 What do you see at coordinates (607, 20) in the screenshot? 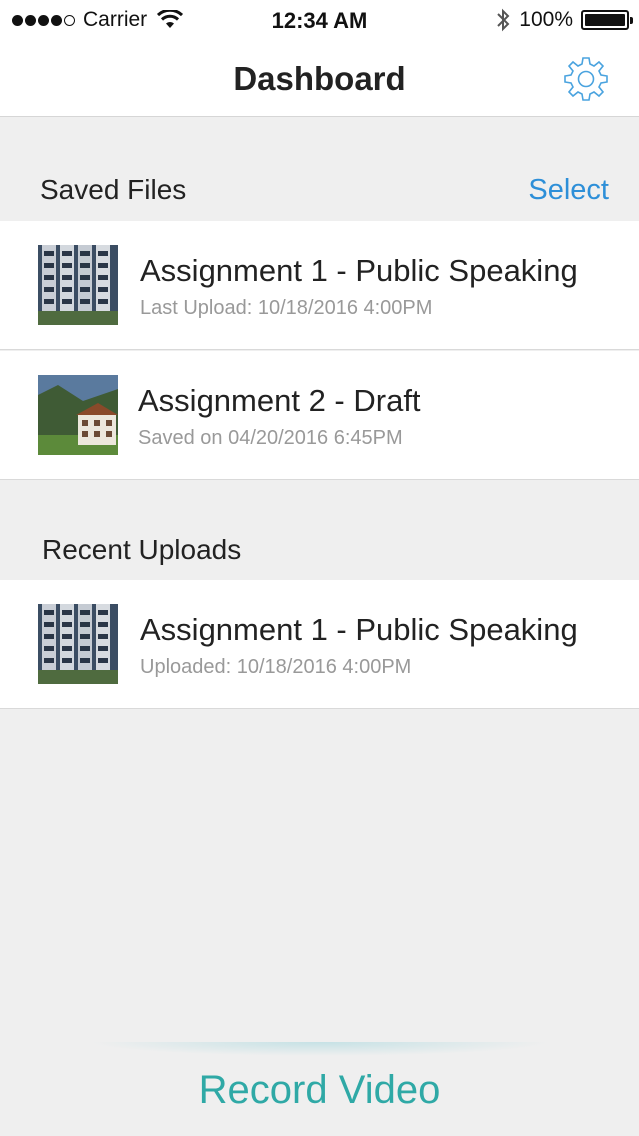
I see `battery-icon` at bounding box center [607, 20].